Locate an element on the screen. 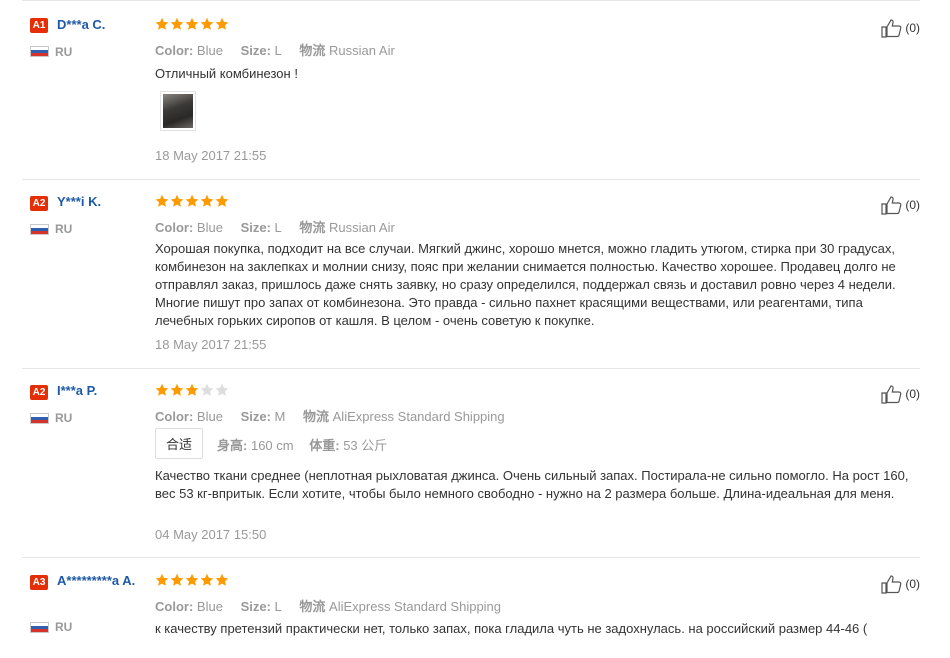  reviewer-name: I***a P. is located at coordinates (103, 391).